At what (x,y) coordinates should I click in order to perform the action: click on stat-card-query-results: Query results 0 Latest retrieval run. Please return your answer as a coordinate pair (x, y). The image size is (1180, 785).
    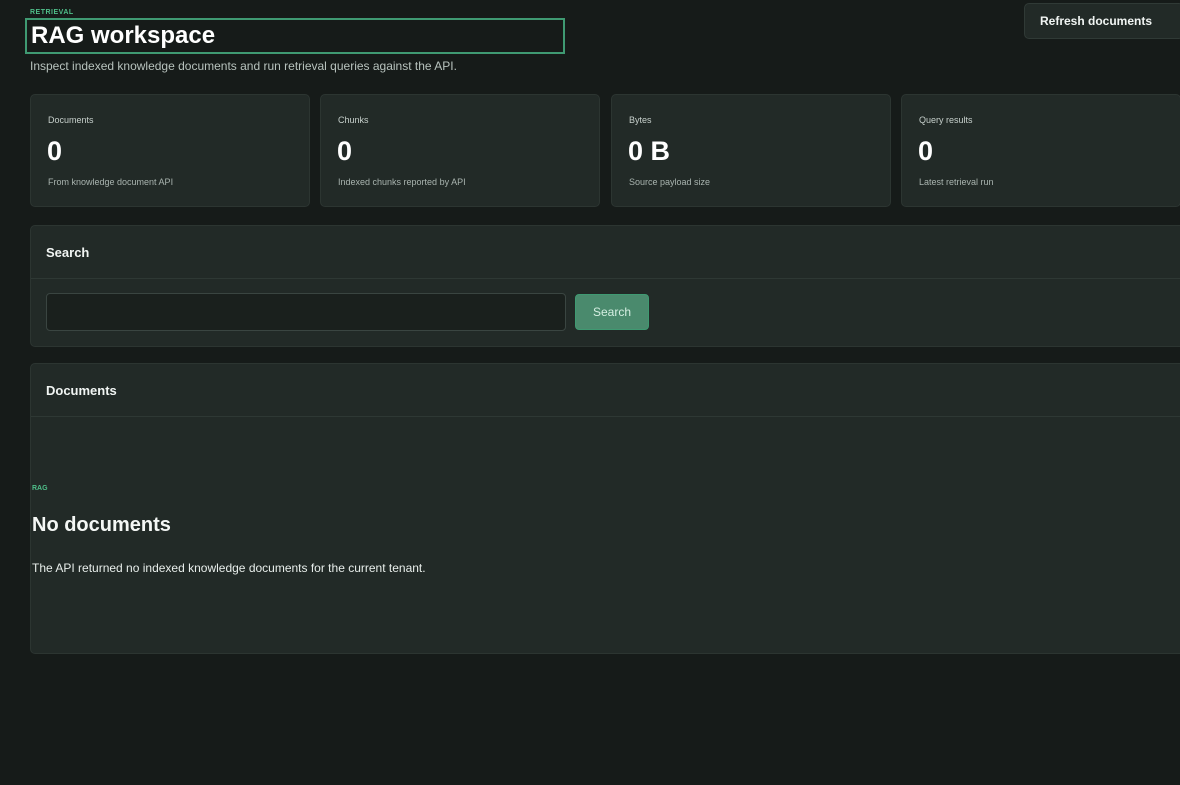
    Looking at the image, I should click on (1040, 150).